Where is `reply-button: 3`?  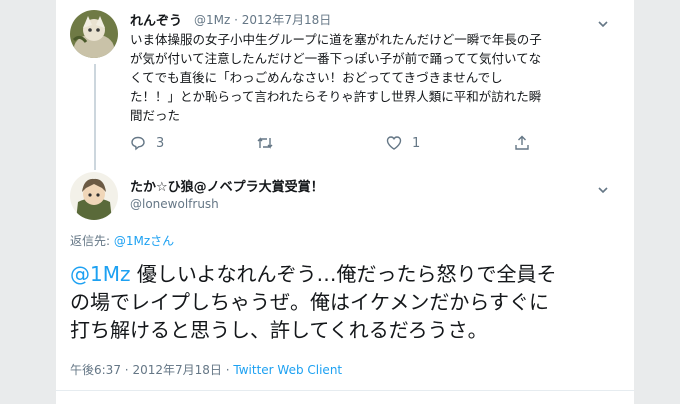 reply-button: 3 is located at coordinates (147, 143).